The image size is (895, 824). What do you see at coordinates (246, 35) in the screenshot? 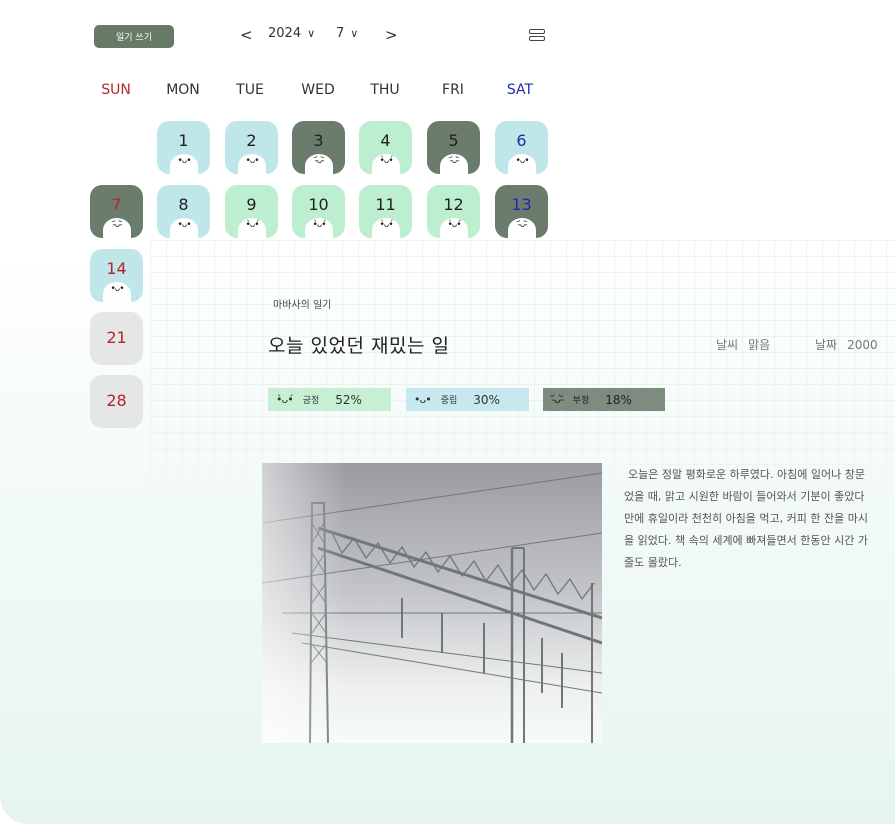
I see `prev-month-button: <` at bounding box center [246, 35].